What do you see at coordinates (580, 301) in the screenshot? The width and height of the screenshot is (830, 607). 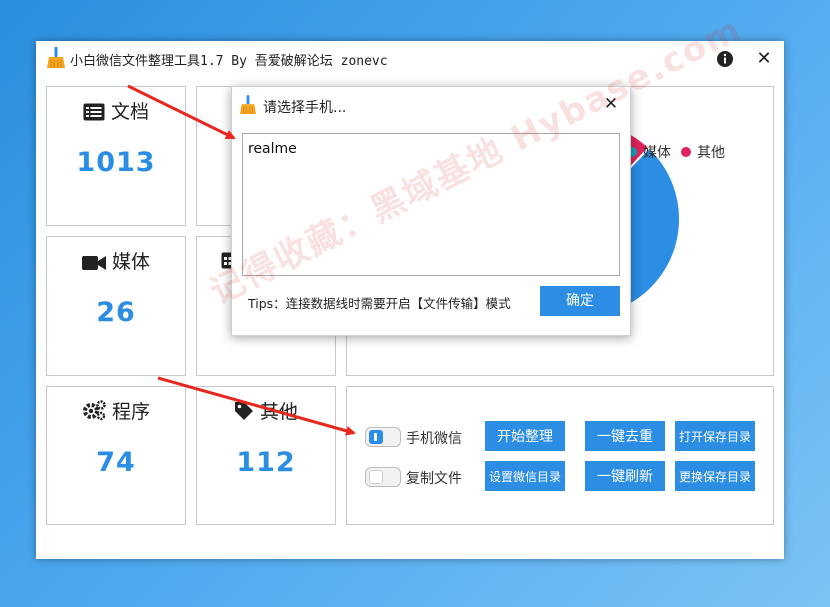 I see `confirm-button: 确定` at bounding box center [580, 301].